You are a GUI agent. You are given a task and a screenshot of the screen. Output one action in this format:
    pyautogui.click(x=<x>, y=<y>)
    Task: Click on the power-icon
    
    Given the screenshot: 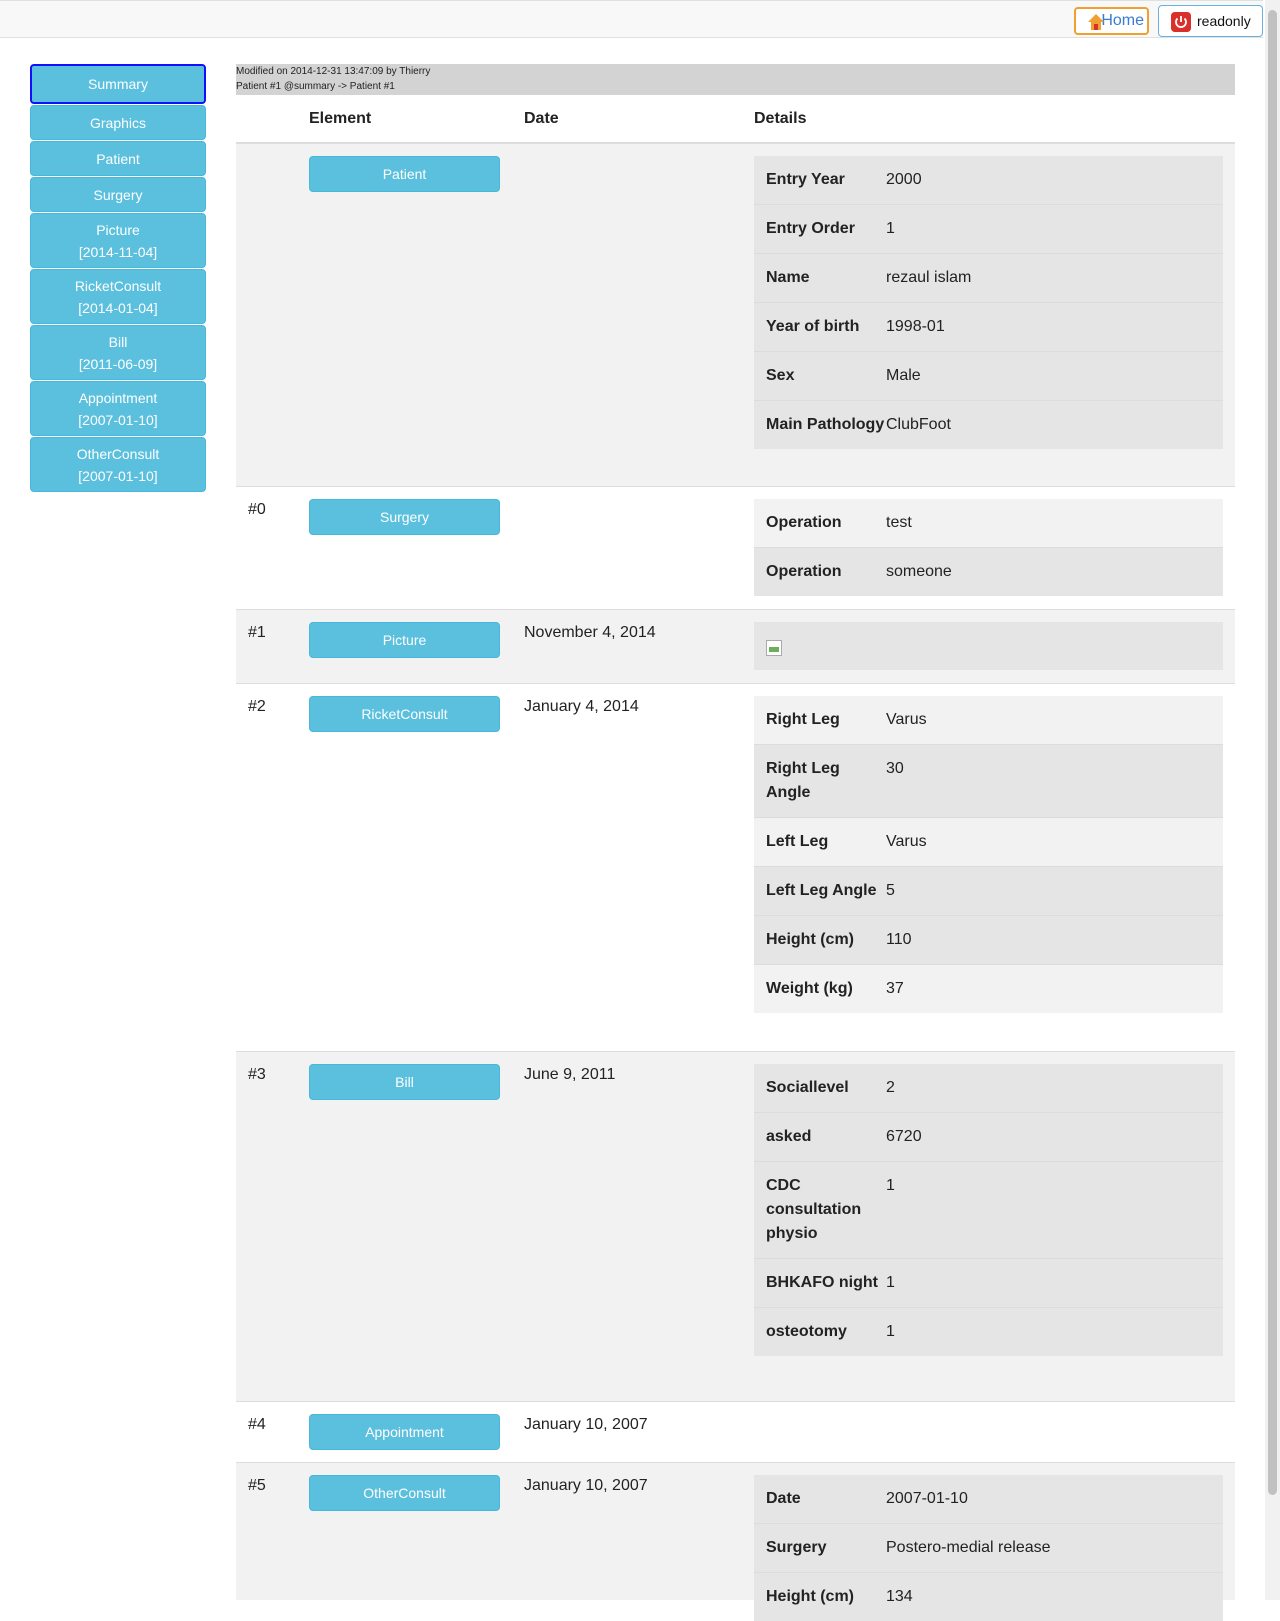 What is the action you would take?
    pyautogui.click(x=1181, y=22)
    